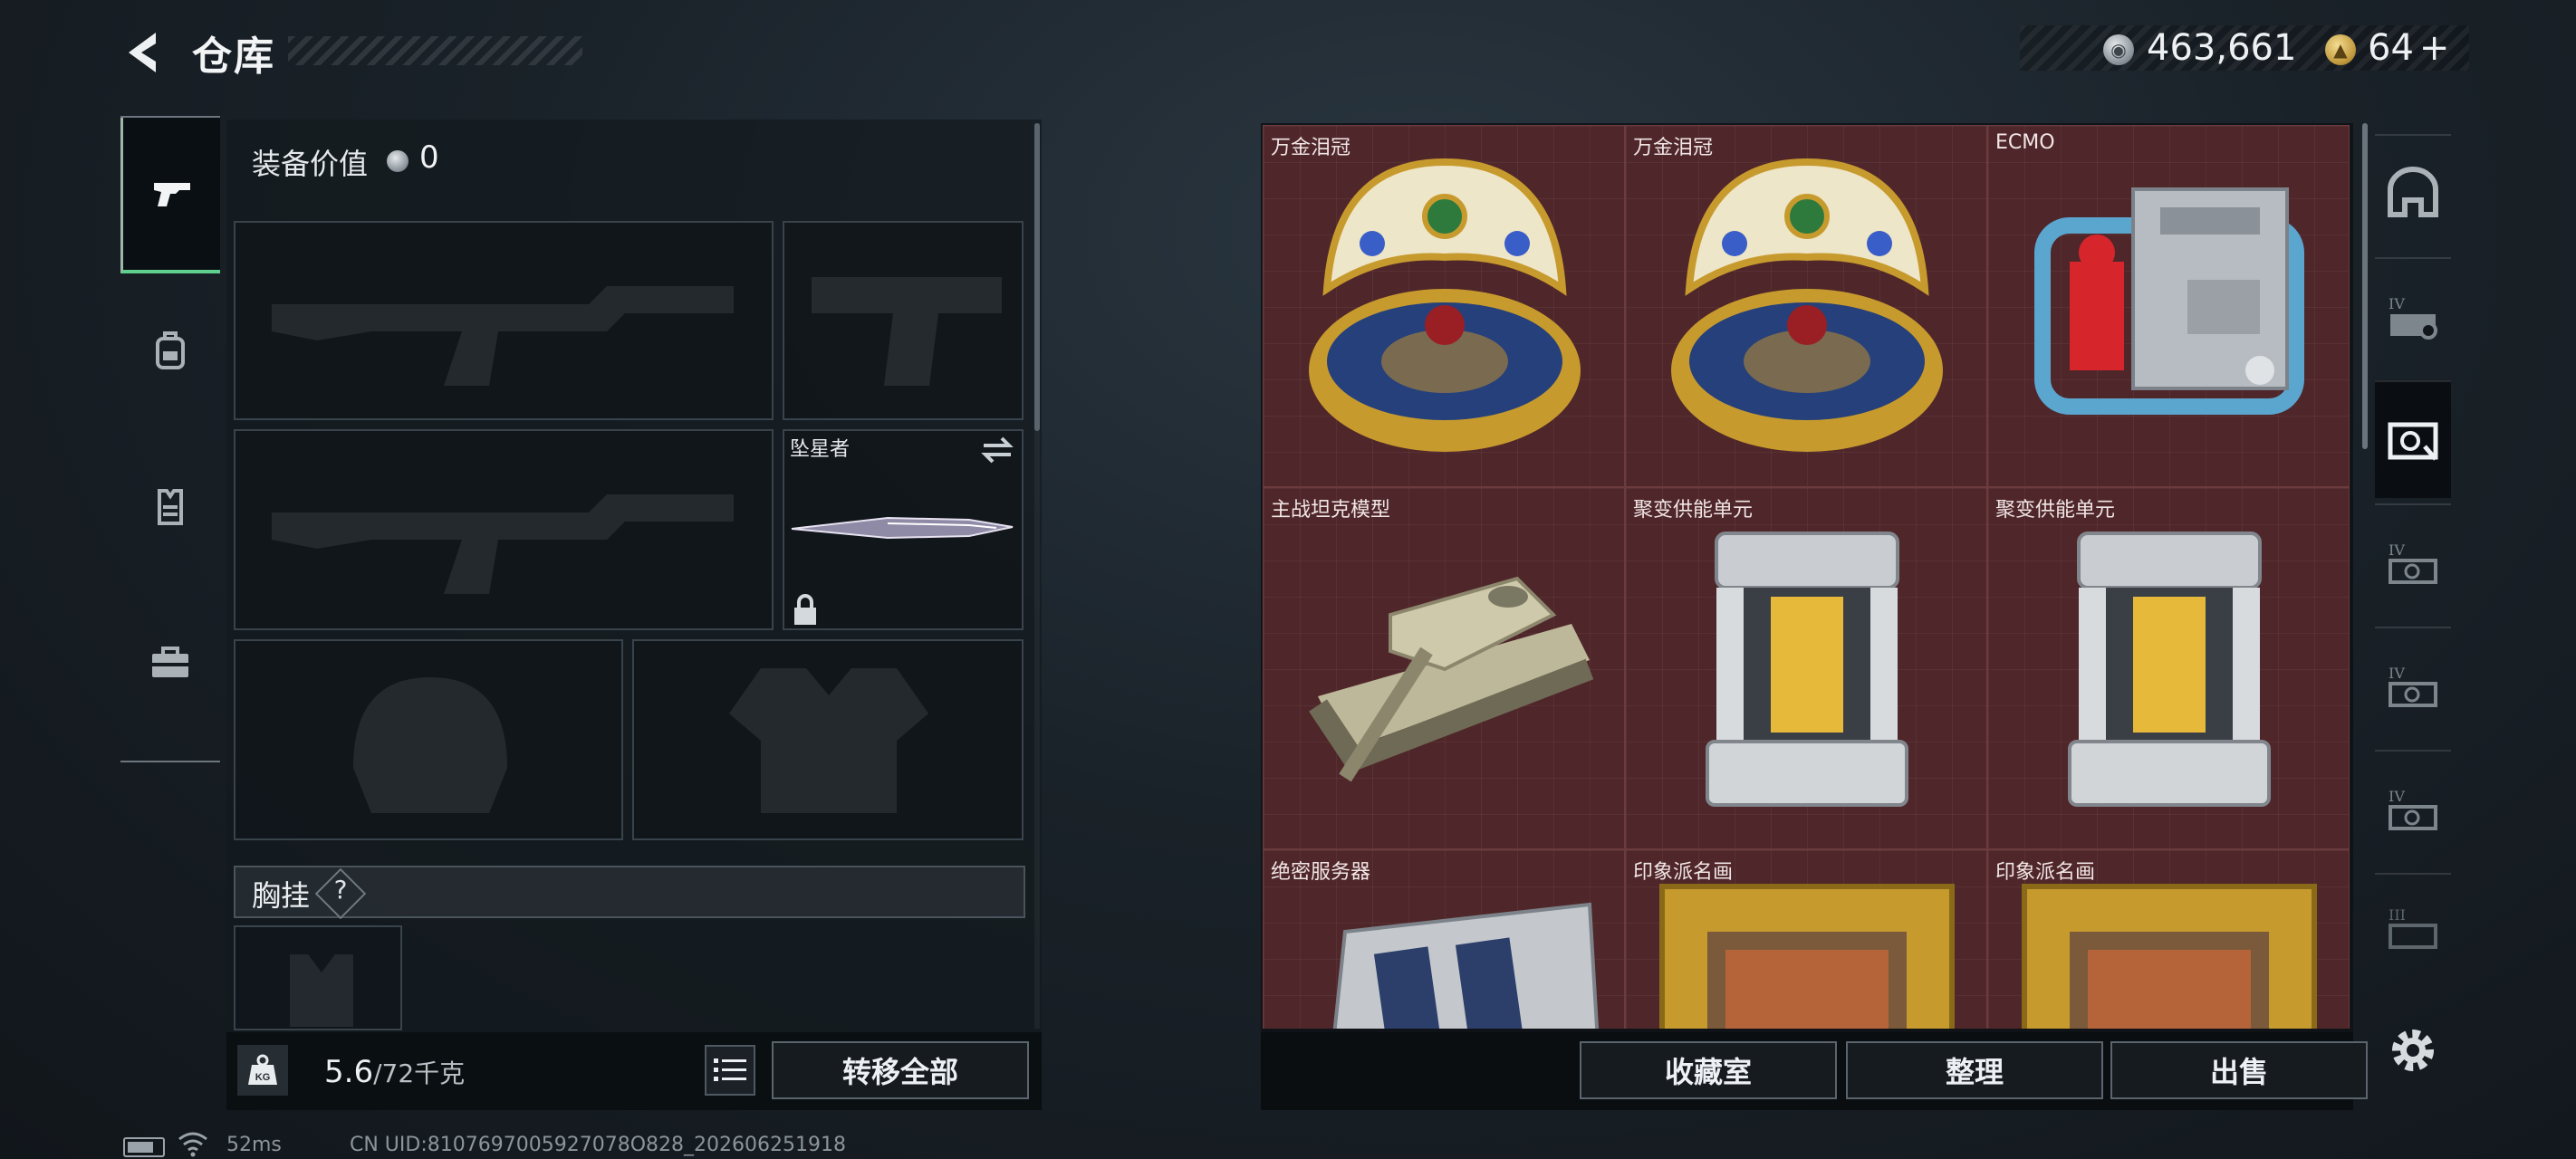 Image resolution: width=2576 pixels, height=1159 pixels. What do you see at coordinates (902, 528) in the screenshot?
I see `star-knife-icon` at bounding box center [902, 528].